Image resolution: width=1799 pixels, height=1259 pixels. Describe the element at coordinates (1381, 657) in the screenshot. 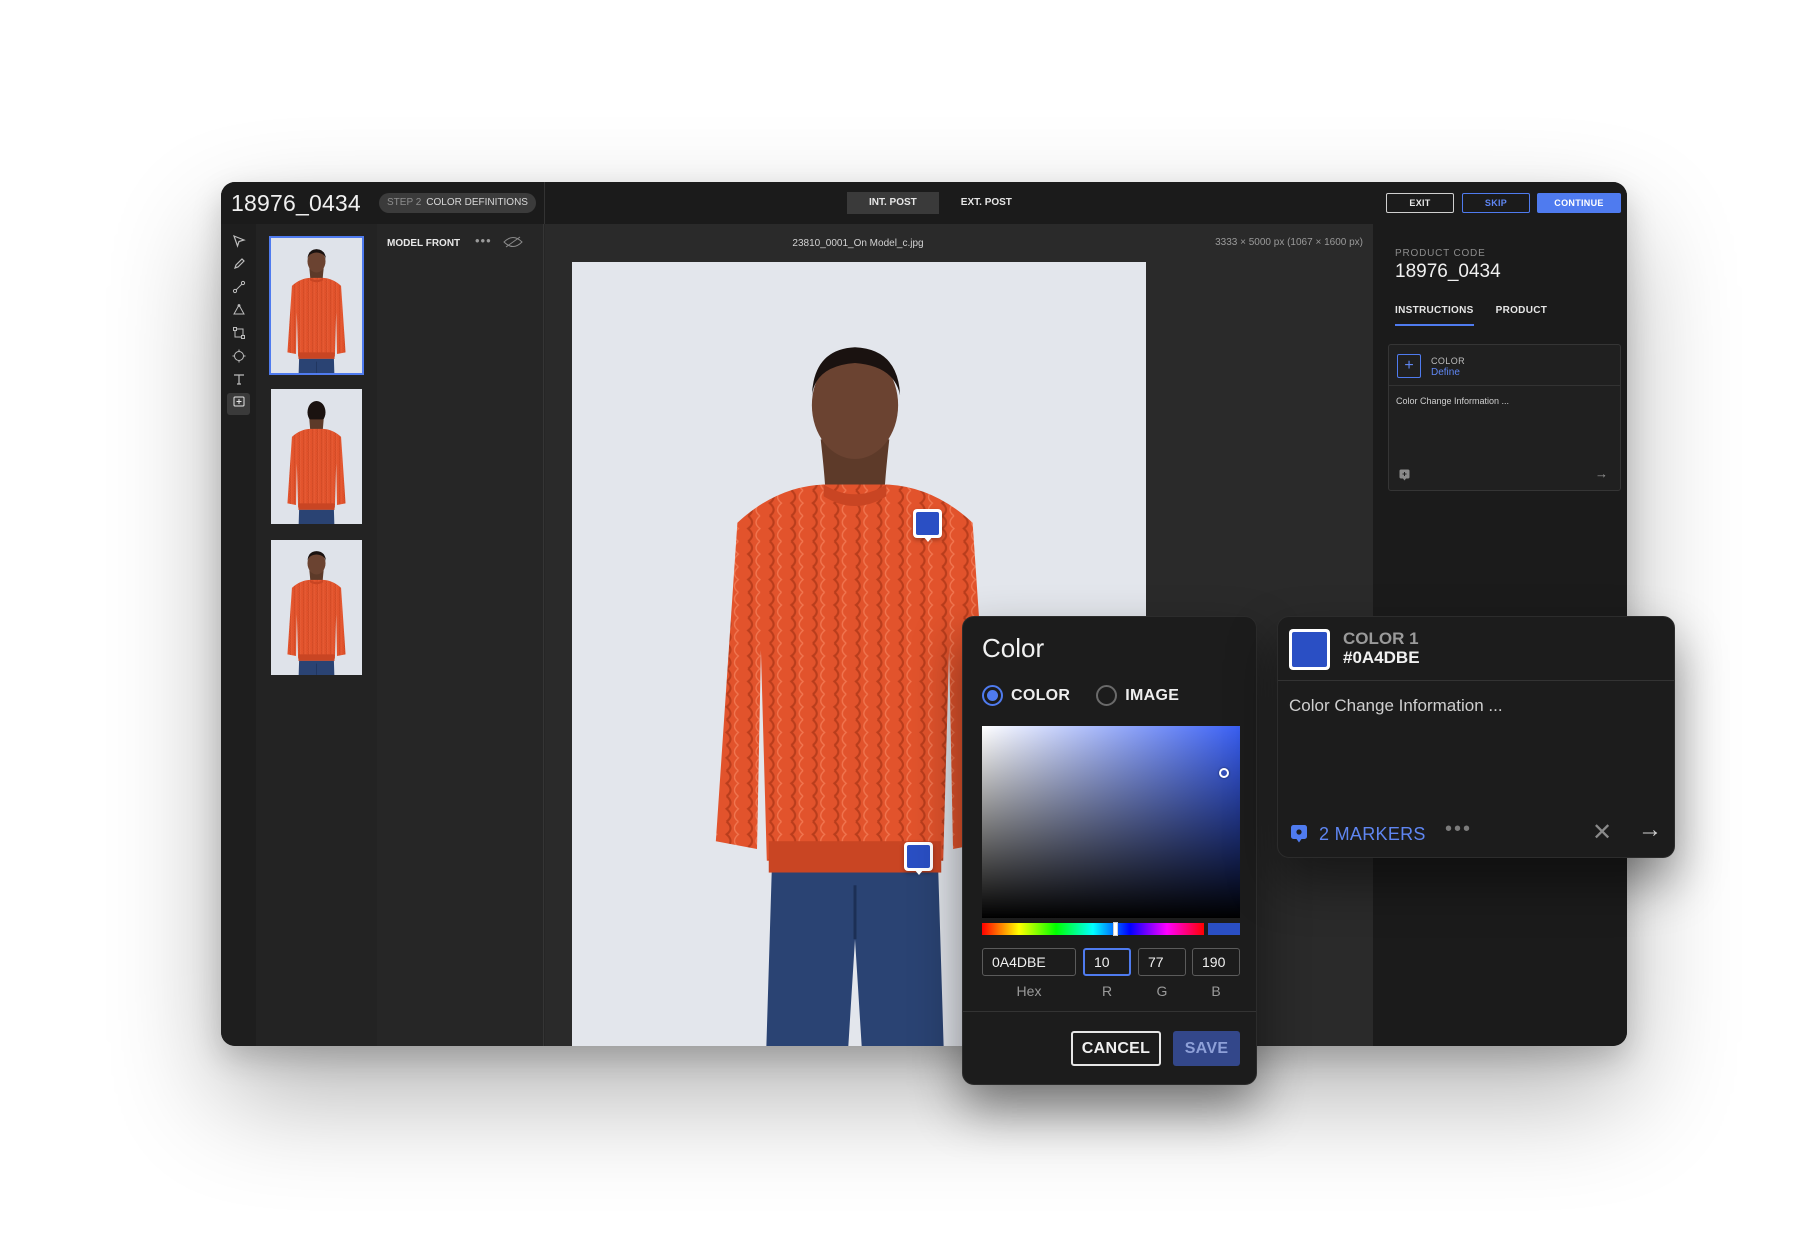

I see `color-hex: #0A4DBE` at that location.